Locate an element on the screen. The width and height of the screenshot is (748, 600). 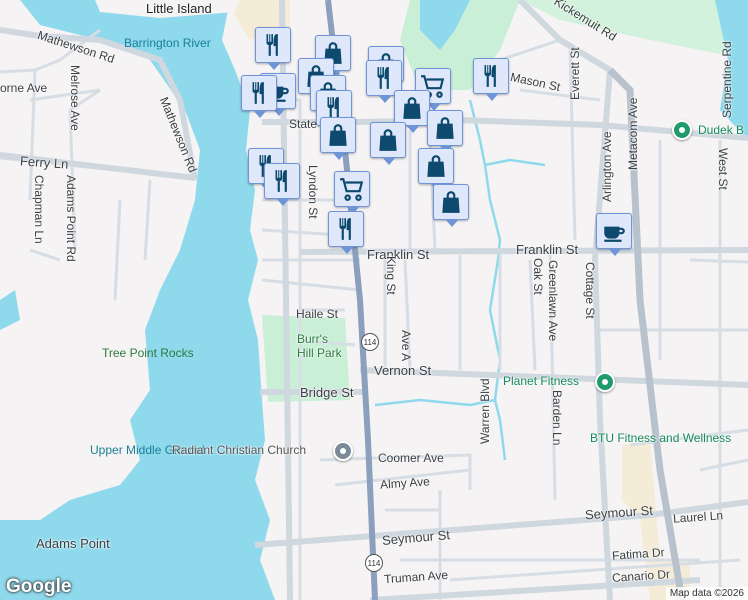
road-label: Vernon St is located at coordinates (403, 370).